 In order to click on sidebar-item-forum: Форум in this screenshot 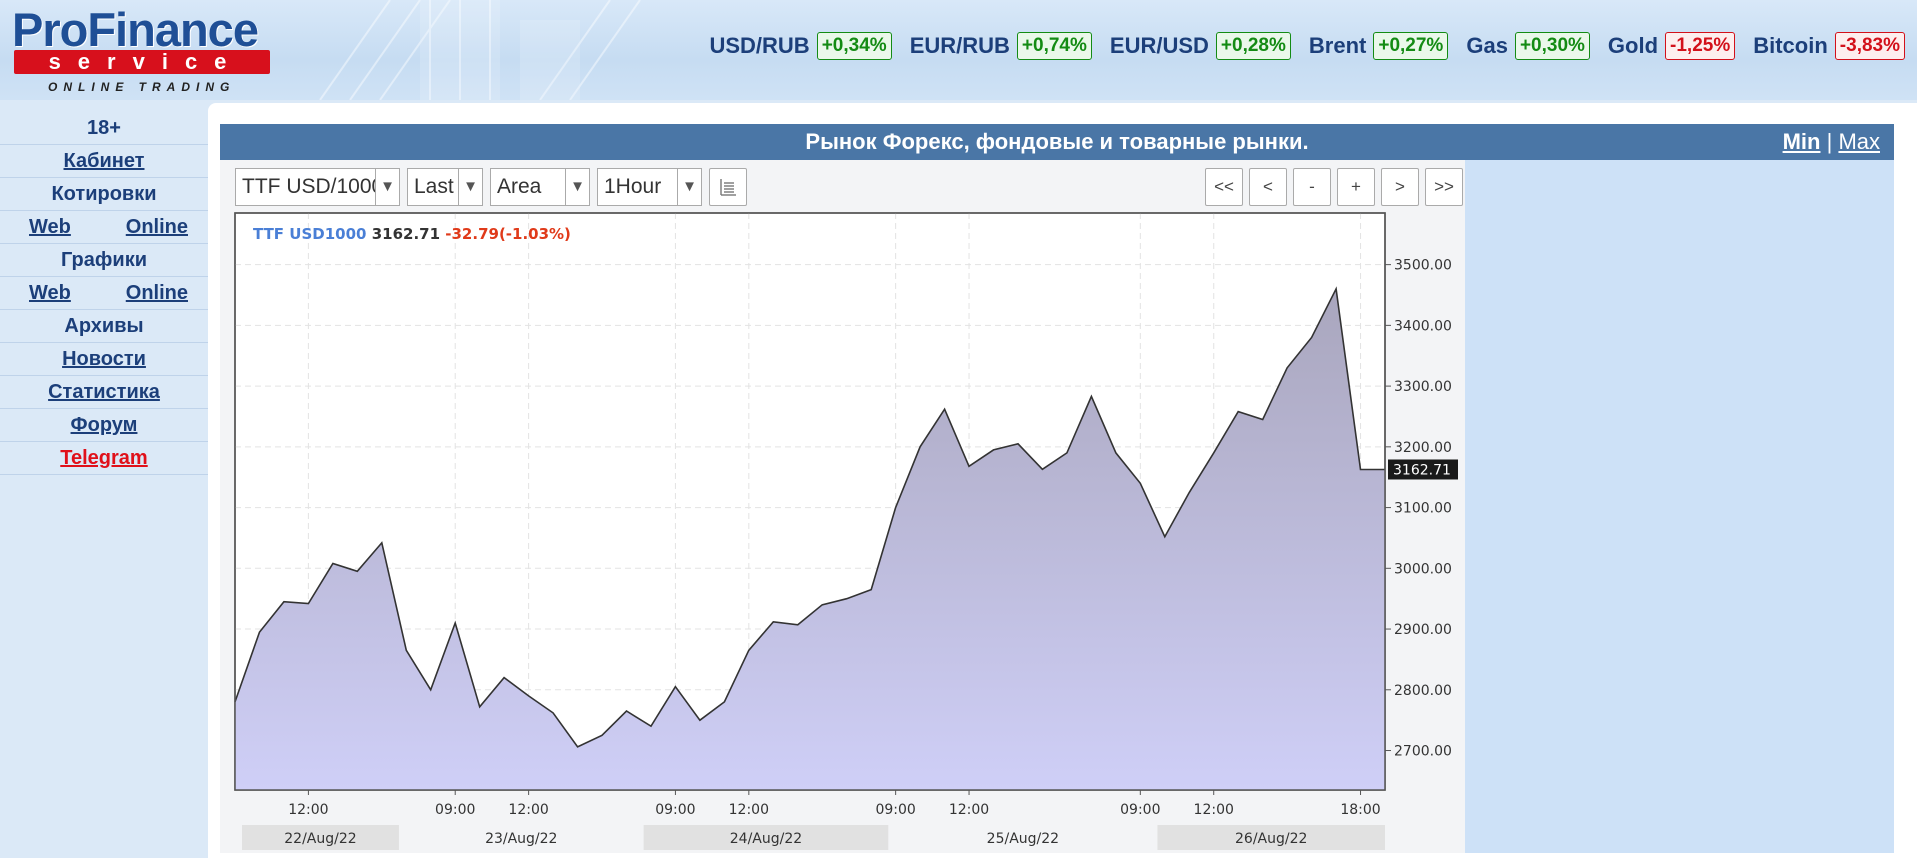, I will do `click(104, 425)`.